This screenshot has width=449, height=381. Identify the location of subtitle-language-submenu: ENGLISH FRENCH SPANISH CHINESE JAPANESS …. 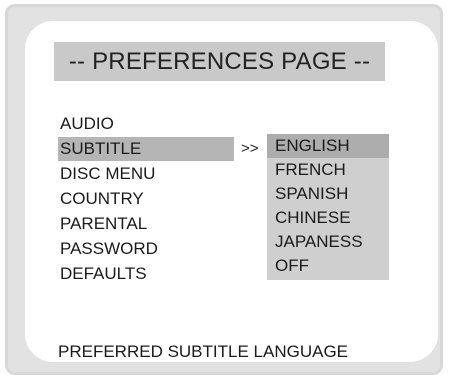
(328, 207).